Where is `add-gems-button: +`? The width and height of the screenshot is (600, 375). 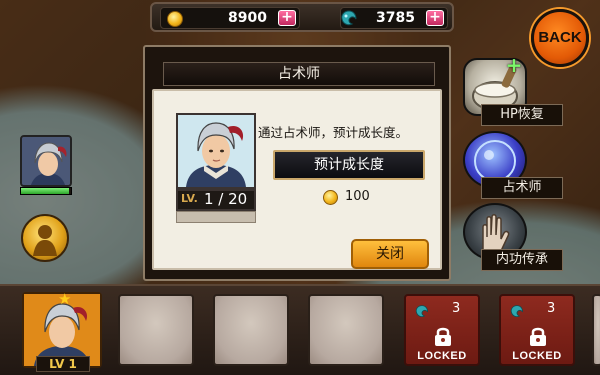 add-gems-button: + is located at coordinates (435, 18).